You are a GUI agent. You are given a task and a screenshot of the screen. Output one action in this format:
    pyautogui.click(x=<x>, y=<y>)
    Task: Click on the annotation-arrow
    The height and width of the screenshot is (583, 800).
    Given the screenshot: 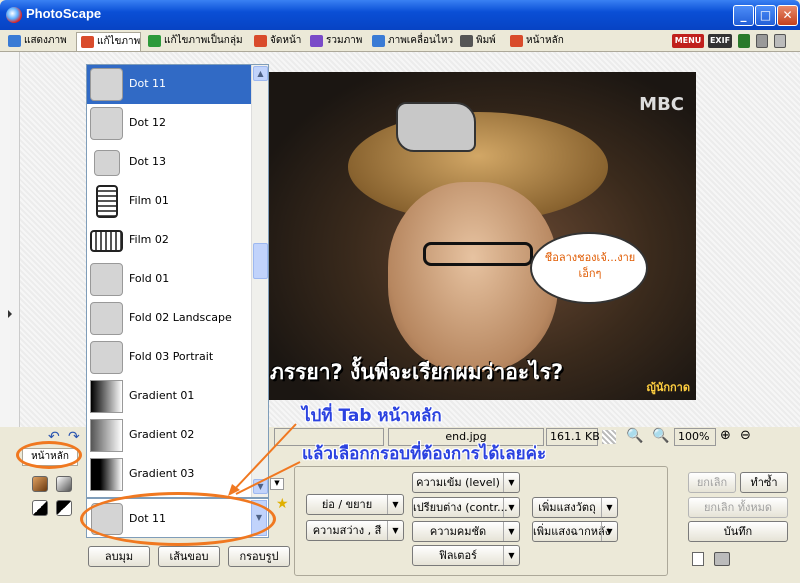 What is the action you would take?
    pyautogui.click(x=264, y=459)
    